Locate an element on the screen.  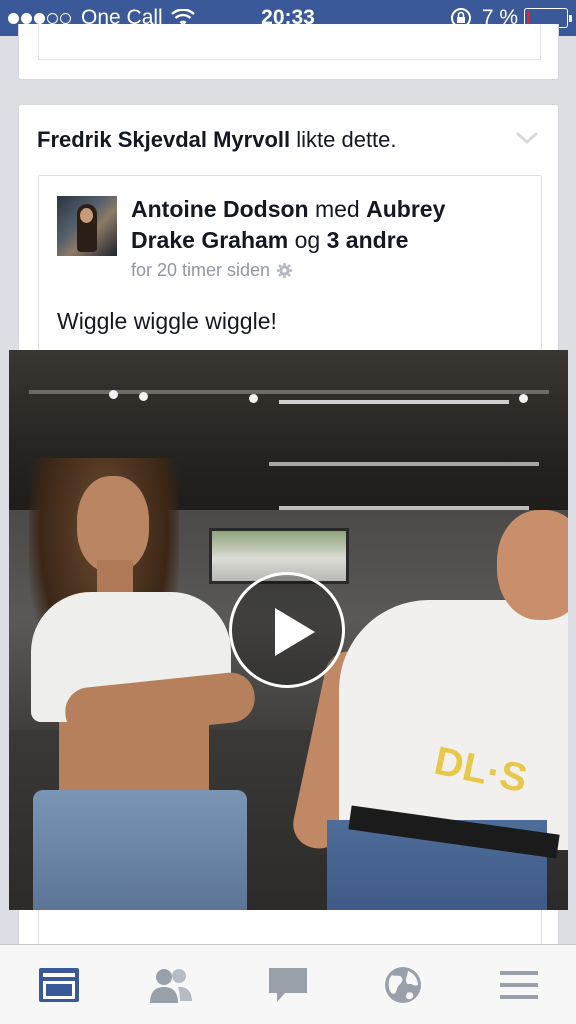
previous-story-card is located at coordinates (288, 52).